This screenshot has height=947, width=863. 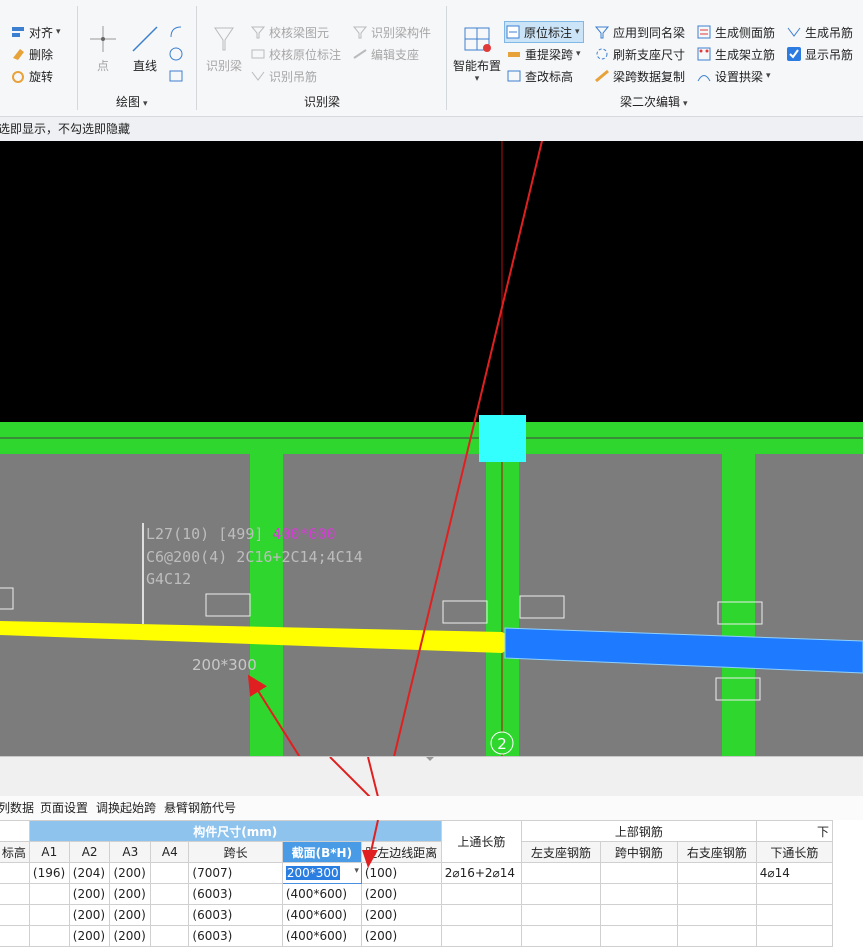 What do you see at coordinates (35, 32) in the screenshot?
I see `align-button: 对齐 ▾` at bounding box center [35, 32].